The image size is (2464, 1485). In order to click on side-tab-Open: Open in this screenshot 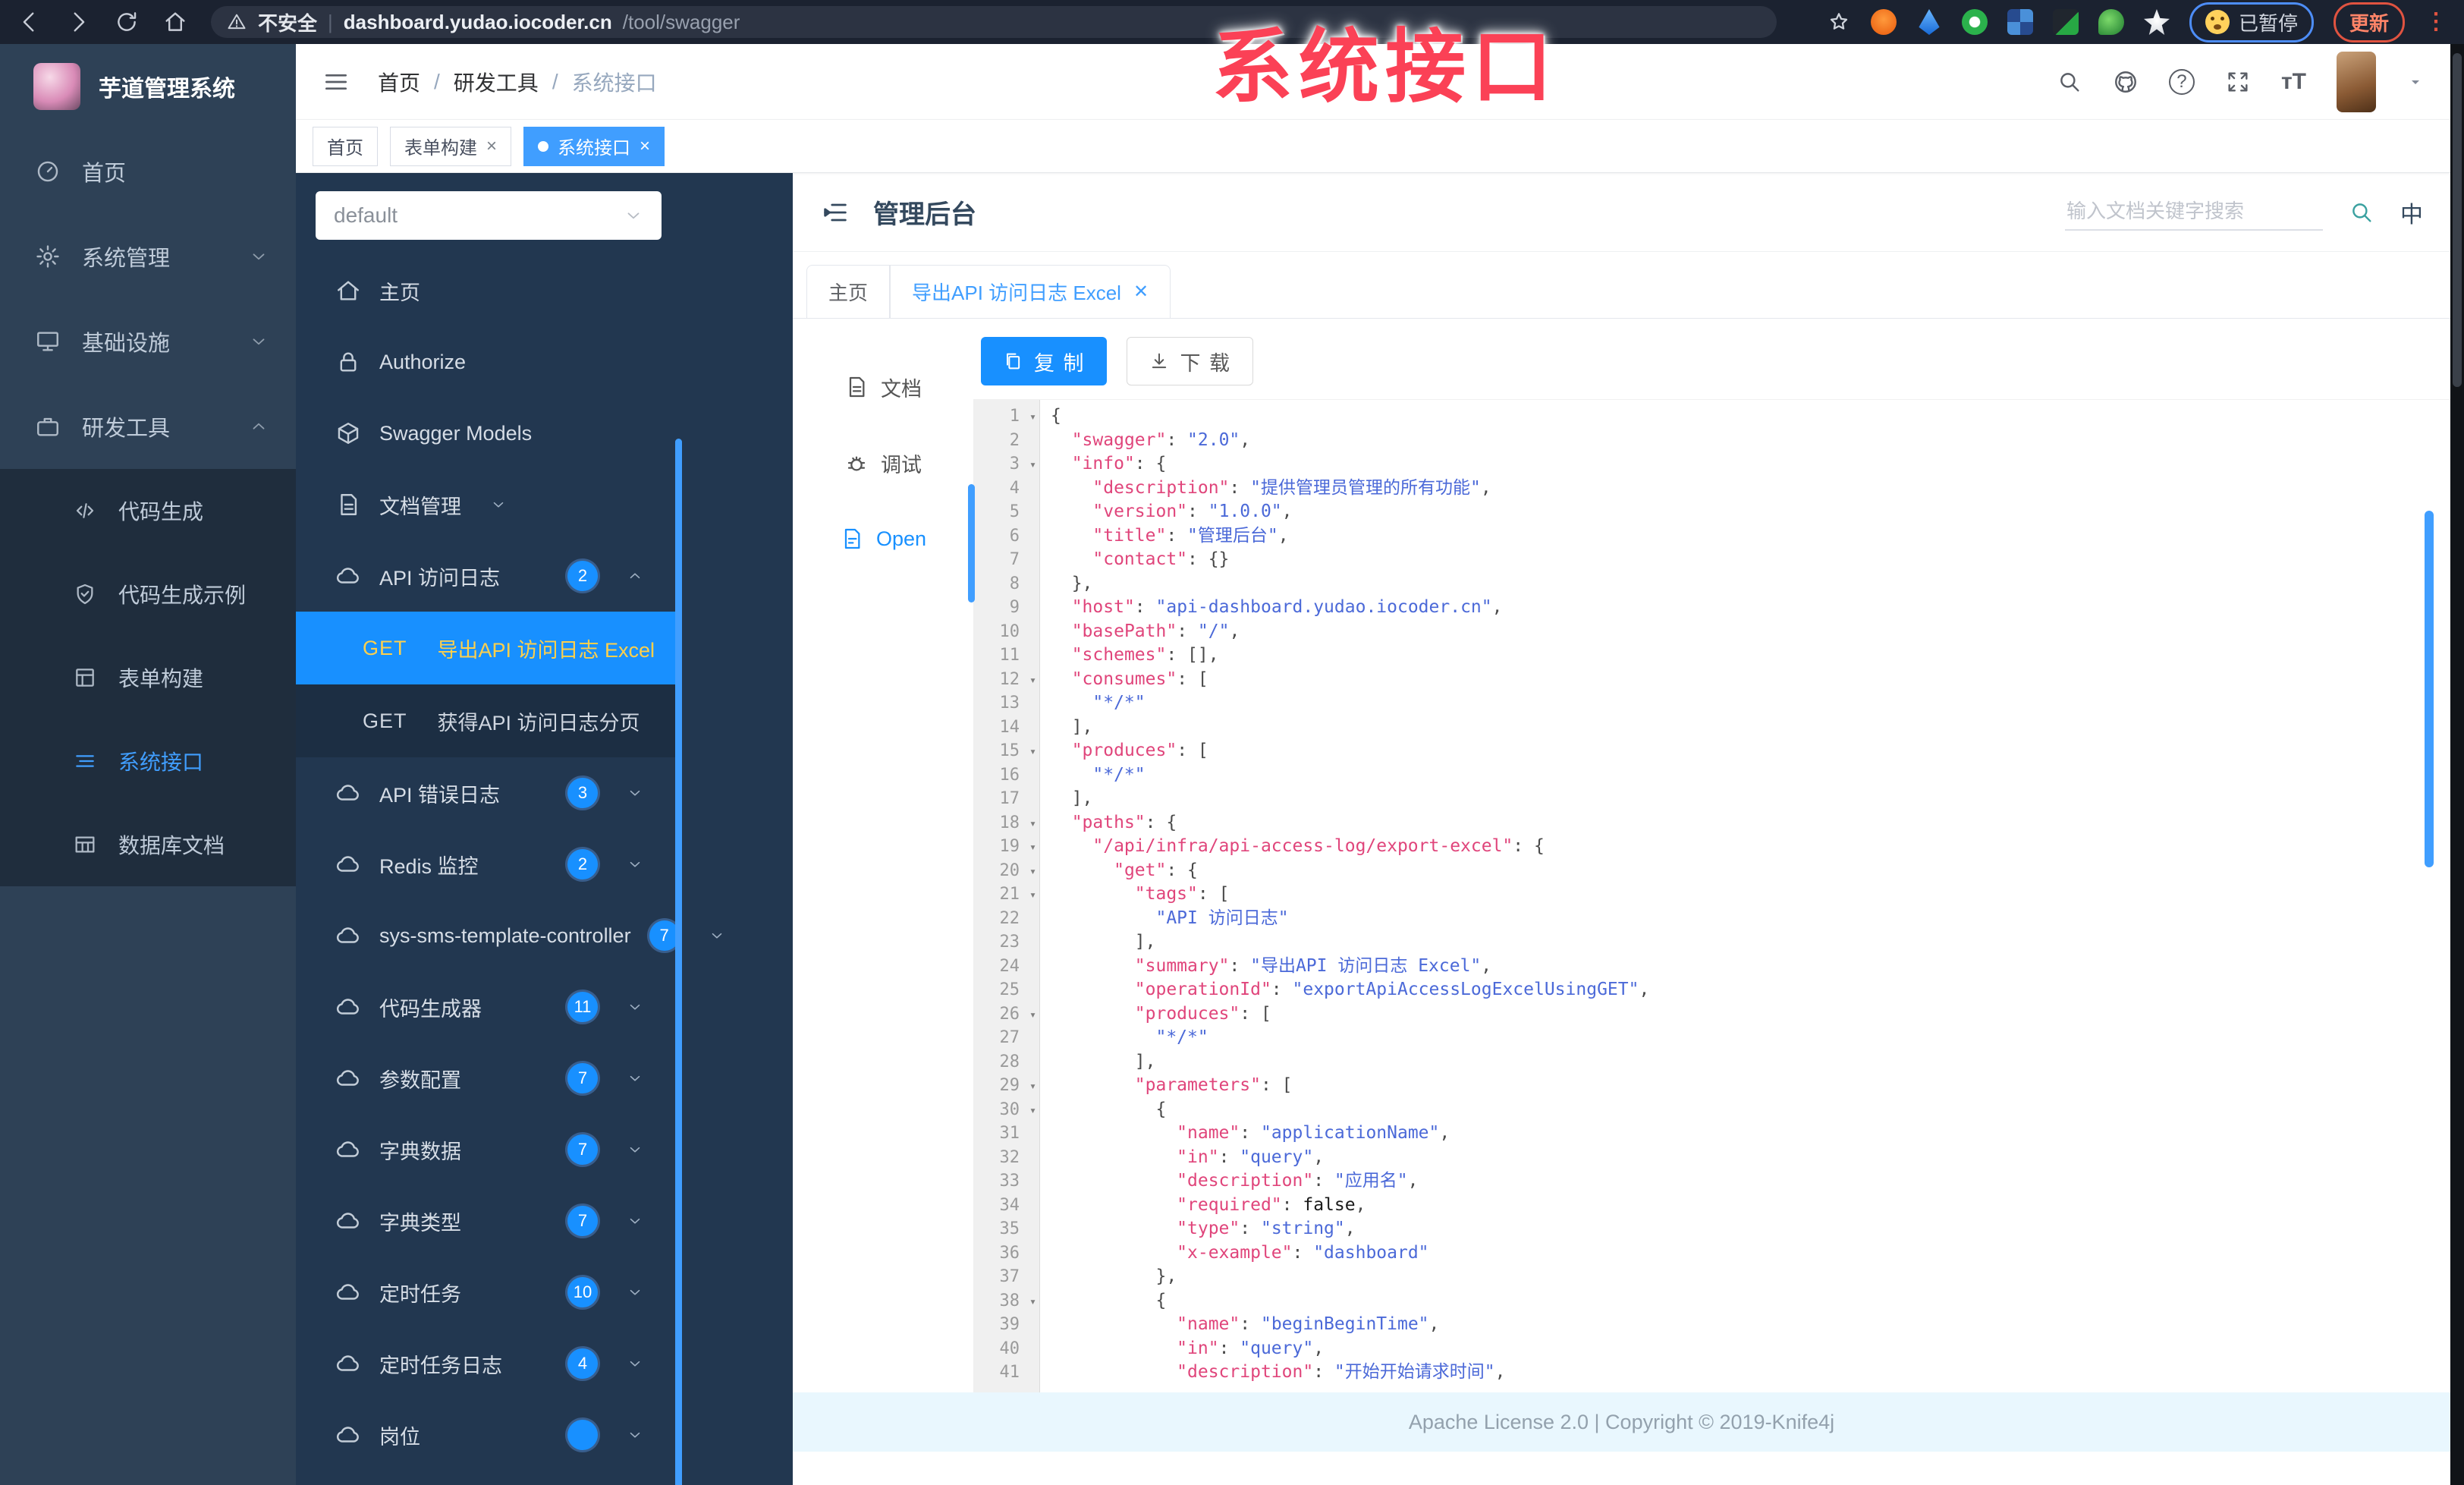, I will do `click(883, 539)`.